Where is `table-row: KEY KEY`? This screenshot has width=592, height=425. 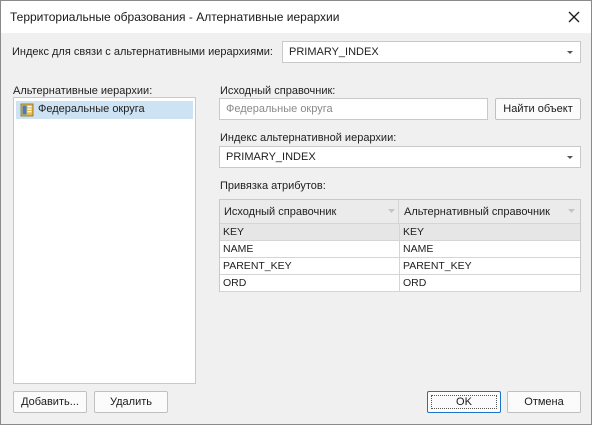 table-row: KEY KEY is located at coordinates (400, 232).